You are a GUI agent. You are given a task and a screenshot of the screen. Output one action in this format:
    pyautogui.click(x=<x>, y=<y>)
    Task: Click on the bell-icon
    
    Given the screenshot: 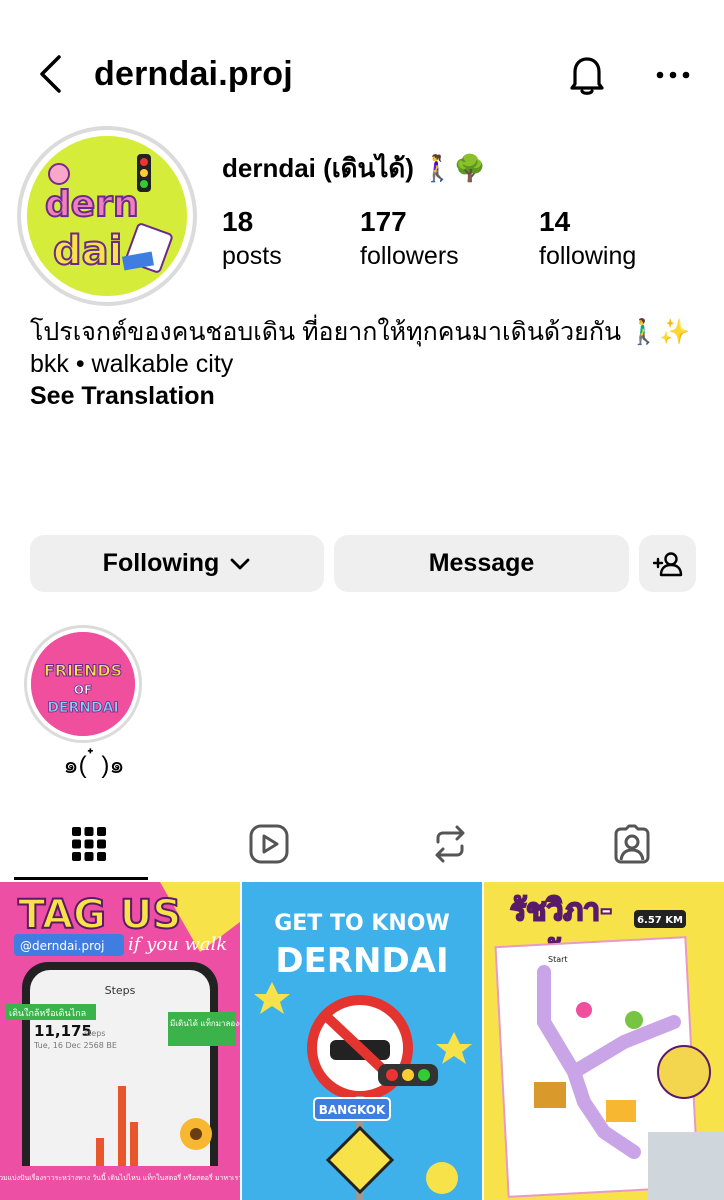 What is the action you would take?
    pyautogui.click(x=587, y=76)
    